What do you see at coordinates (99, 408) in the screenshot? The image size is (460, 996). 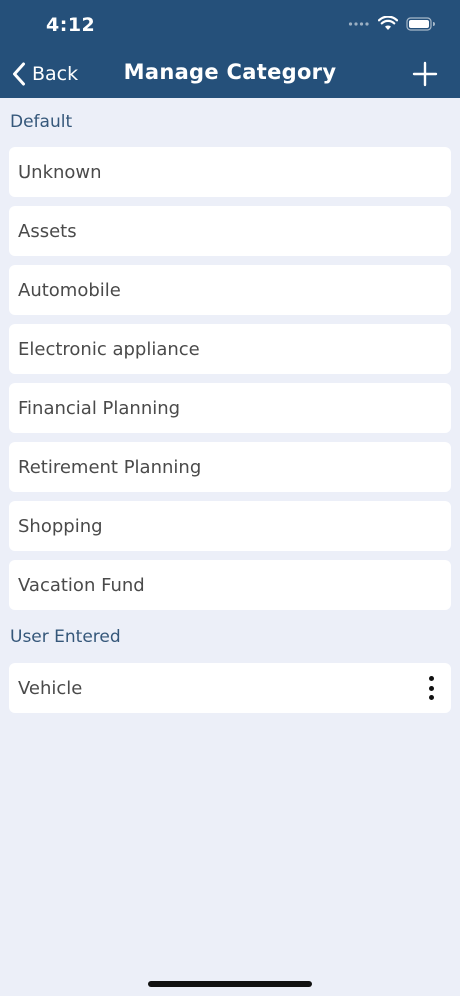 I see `category-label: Financial Planning` at bounding box center [99, 408].